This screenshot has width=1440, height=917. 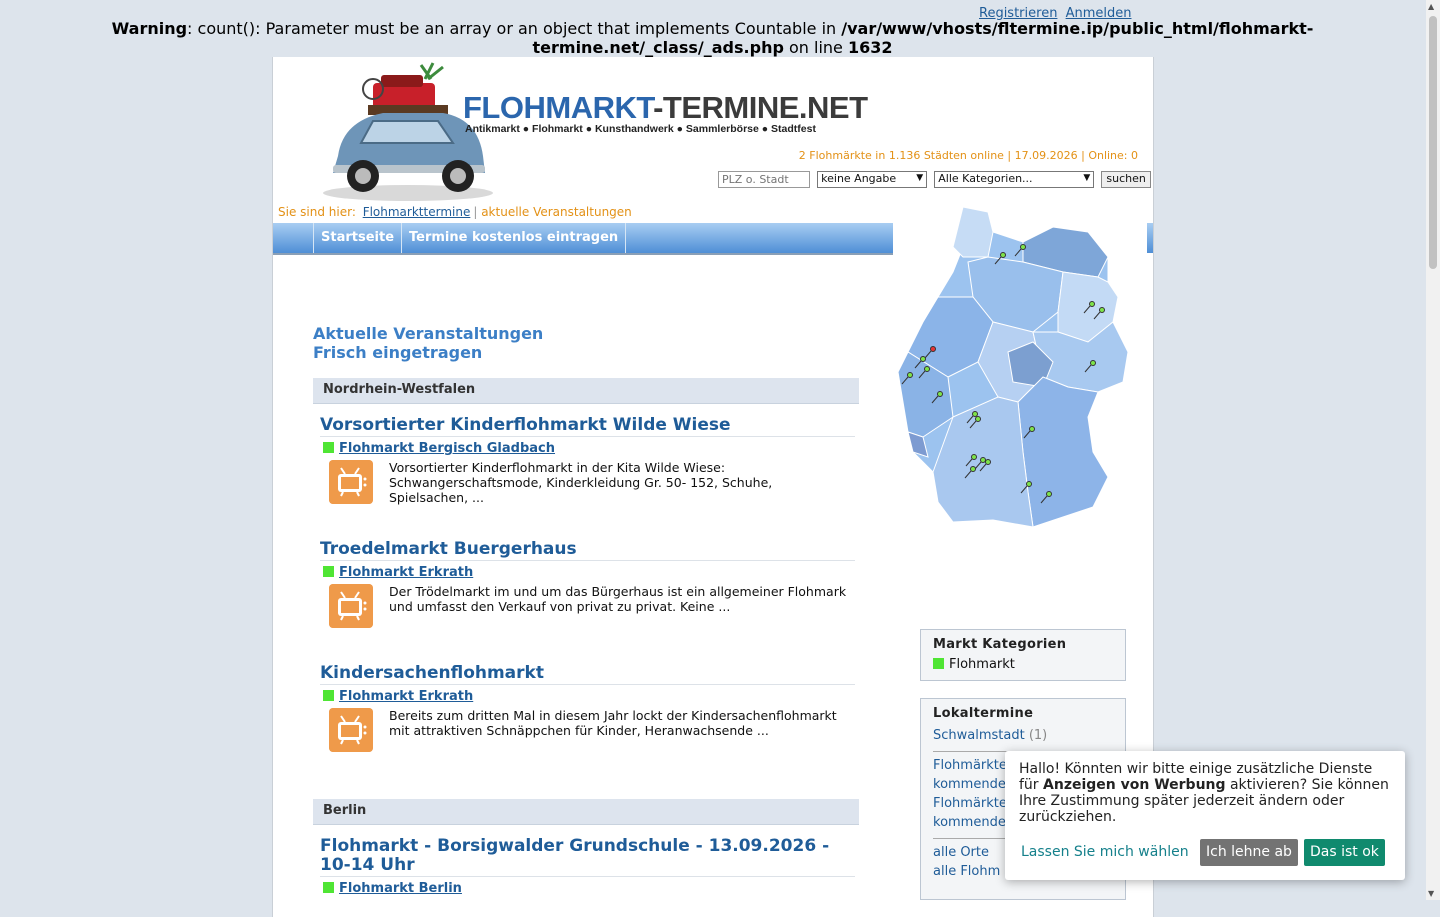 I want to click on town-link: Schwalmstadt, so click(x=979, y=735).